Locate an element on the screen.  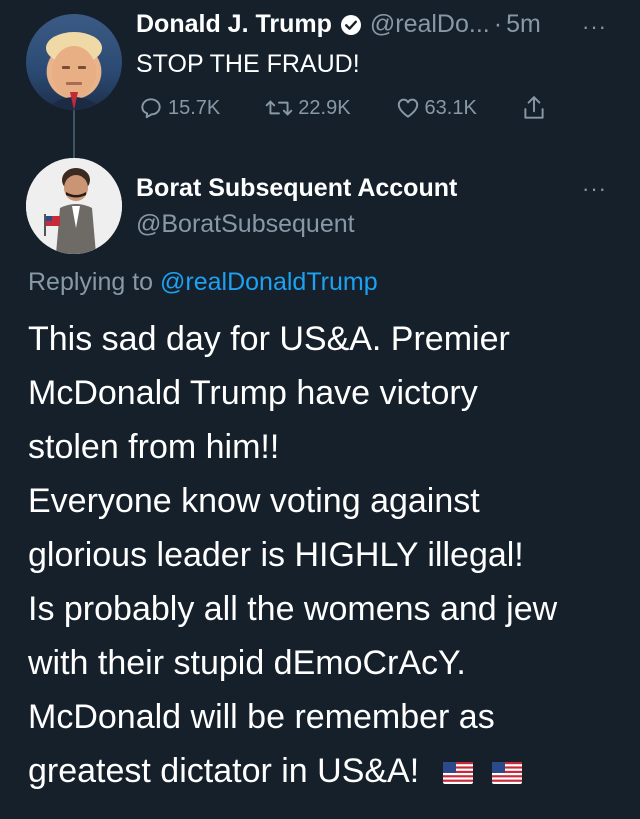
avatar-trump is located at coordinates (74, 62).